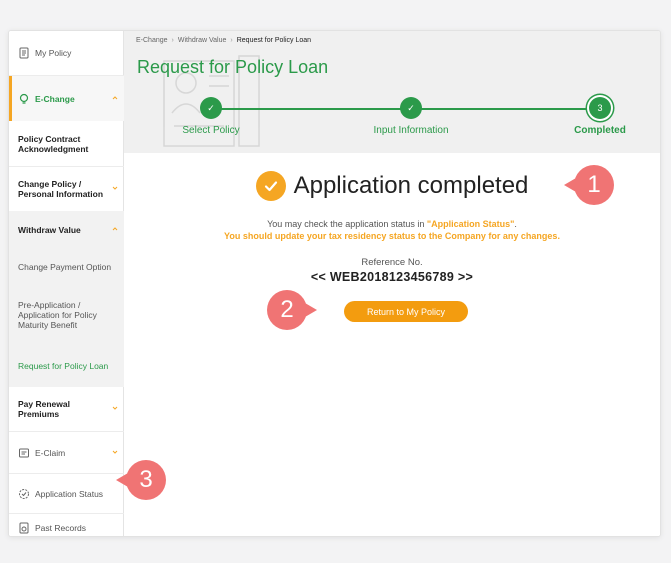 The height and width of the screenshot is (563, 671). What do you see at coordinates (471, 224) in the screenshot?
I see `application-status-link: "Application Status"` at bounding box center [471, 224].